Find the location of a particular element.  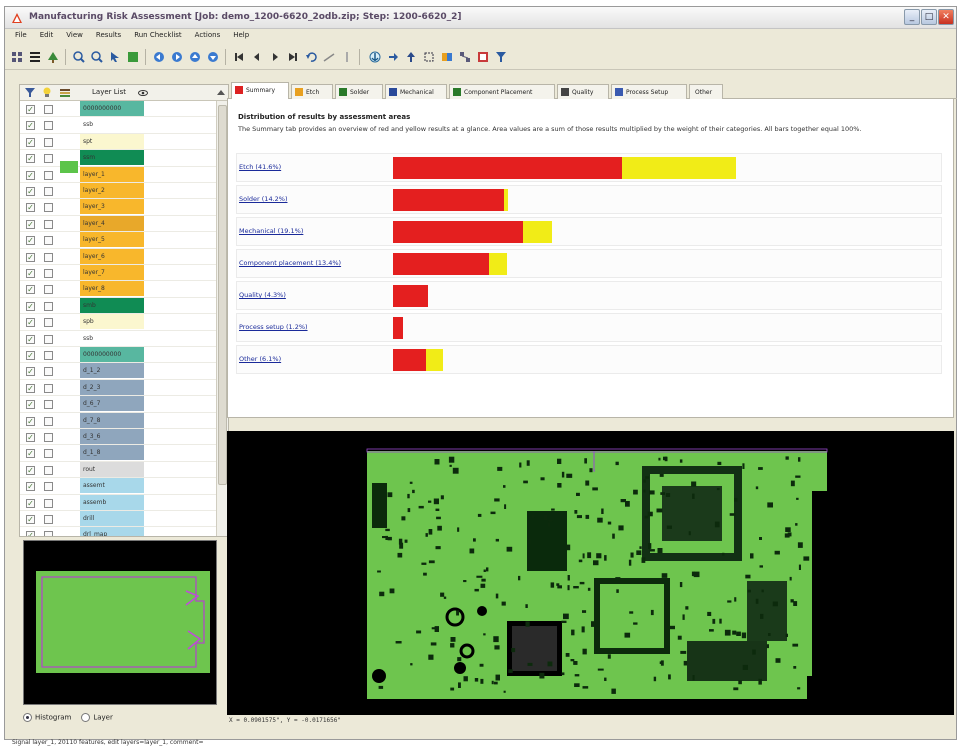

close-button: ✕ is located at coordinates (946, 17).